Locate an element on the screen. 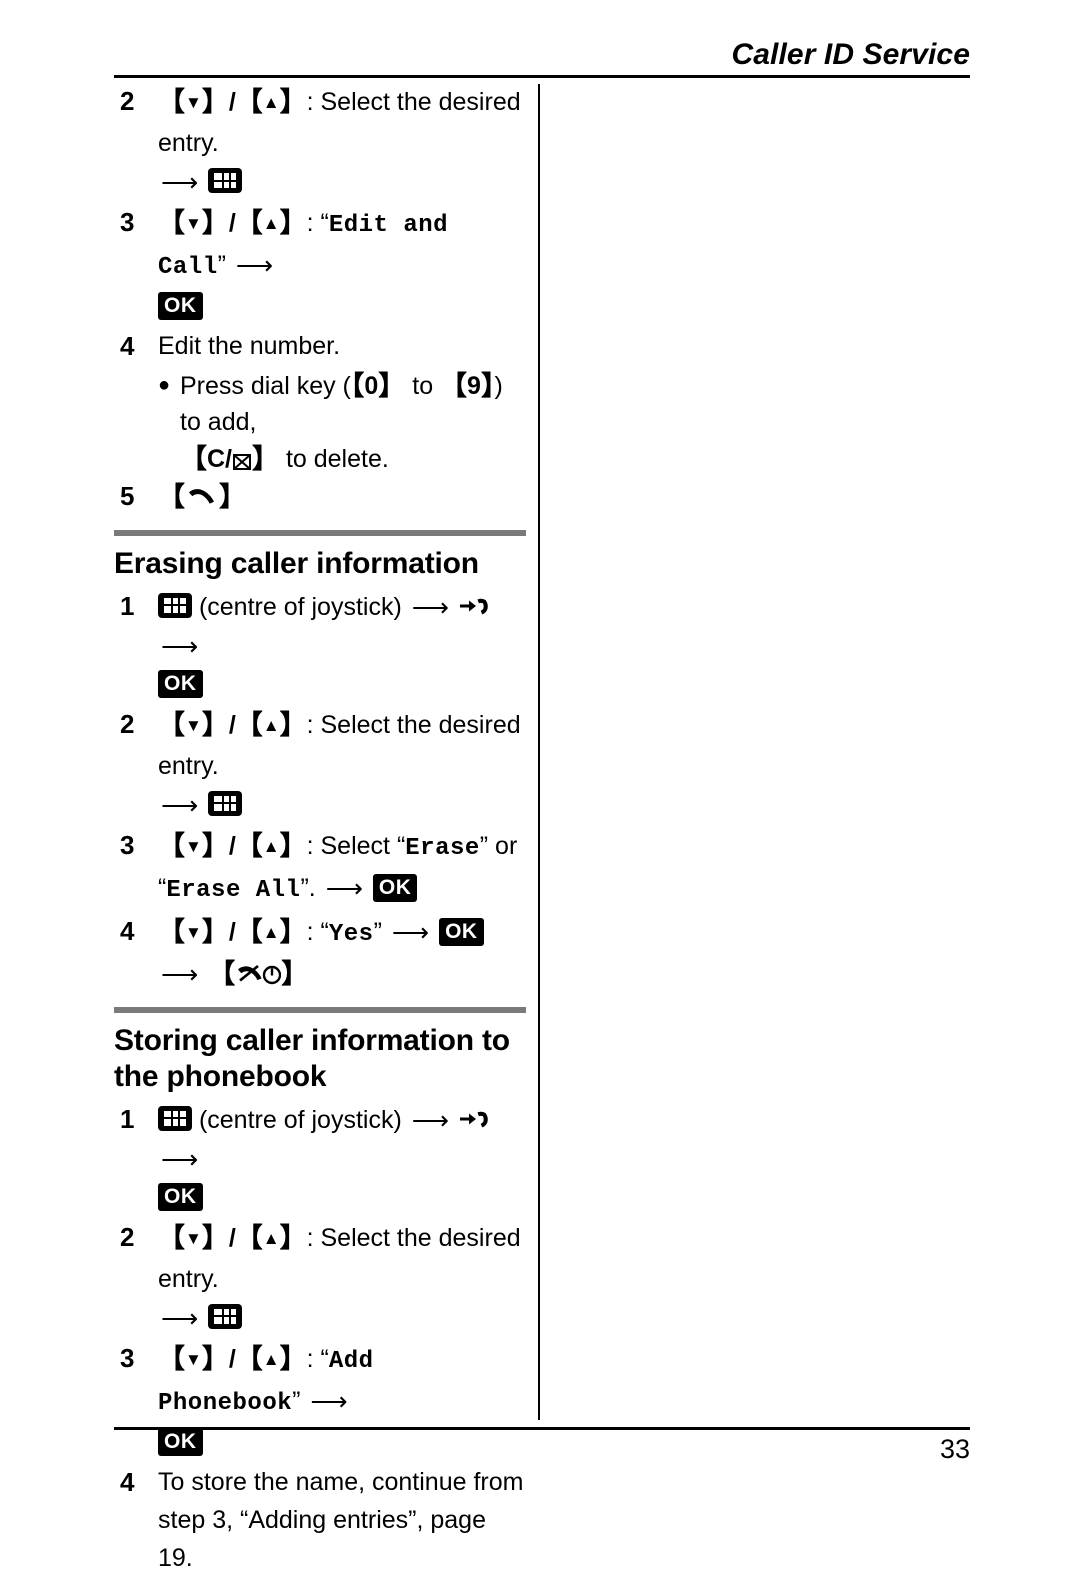 The width and height of the screenshot is (1080, 1579). step-text: 【▼】/【▲】: “Add Phonebook” ⟶ OK is located at coordinates (342, 1400).